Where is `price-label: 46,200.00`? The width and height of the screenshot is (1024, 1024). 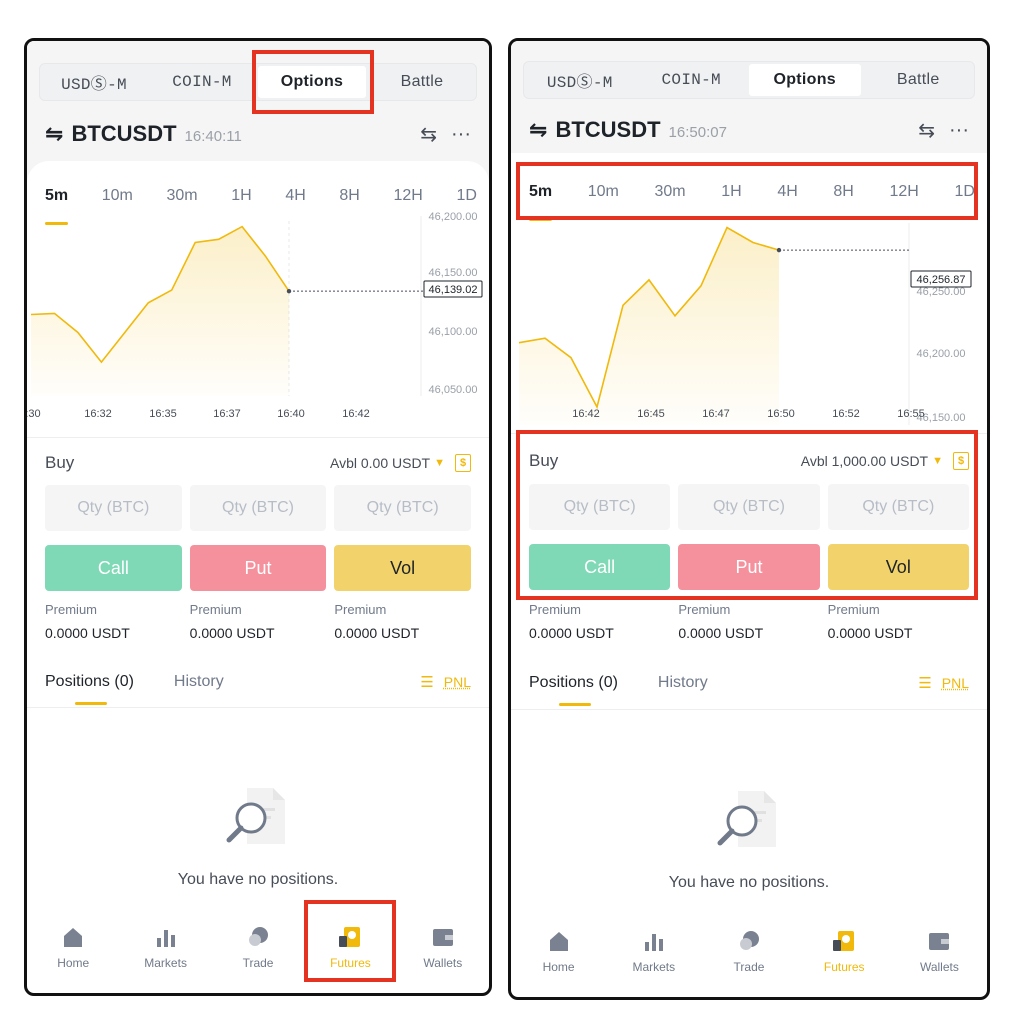
price-label: 46,200.00 is located at coordinates (941, 354).